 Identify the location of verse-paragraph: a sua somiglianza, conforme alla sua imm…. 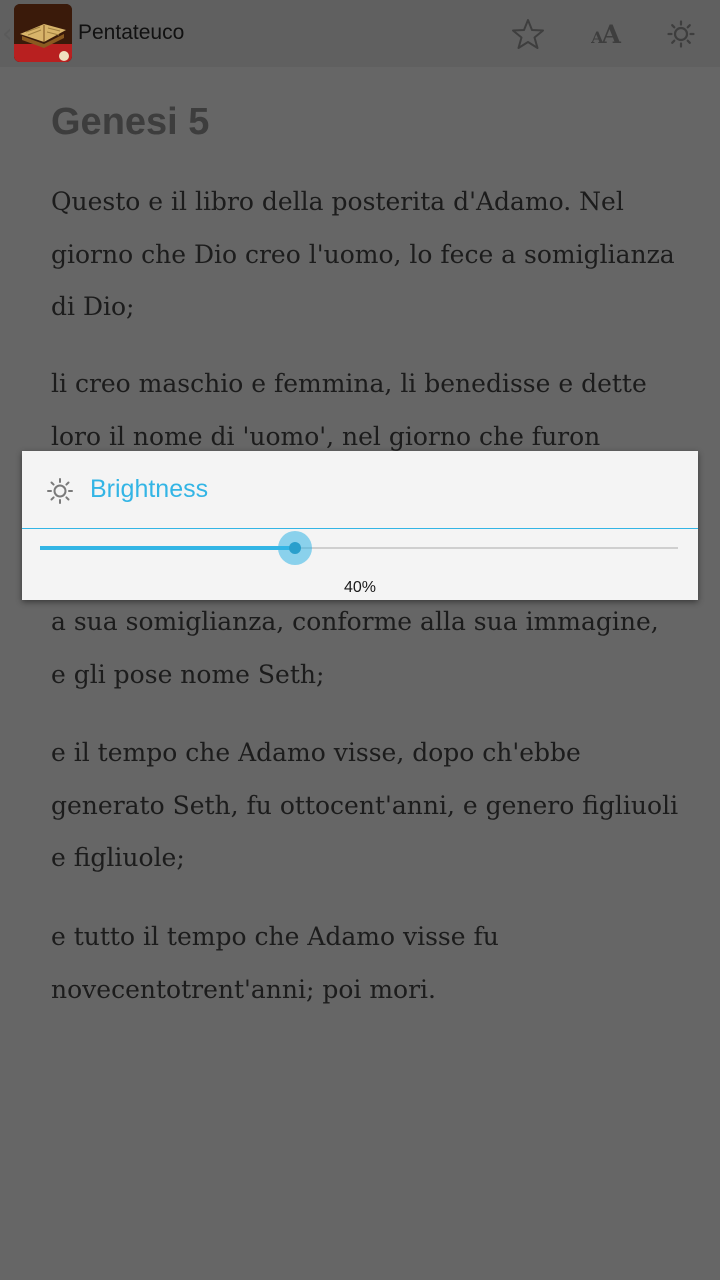
(355, 648).